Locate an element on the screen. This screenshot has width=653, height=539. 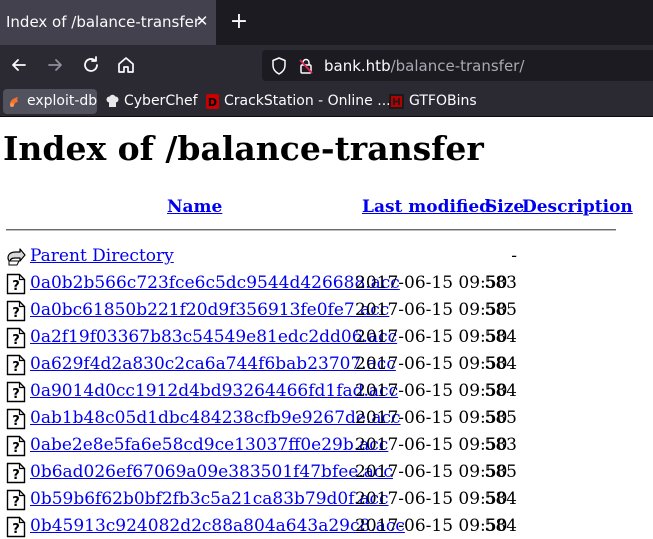
column-header-name: Name is located at coordinates (194, 207).